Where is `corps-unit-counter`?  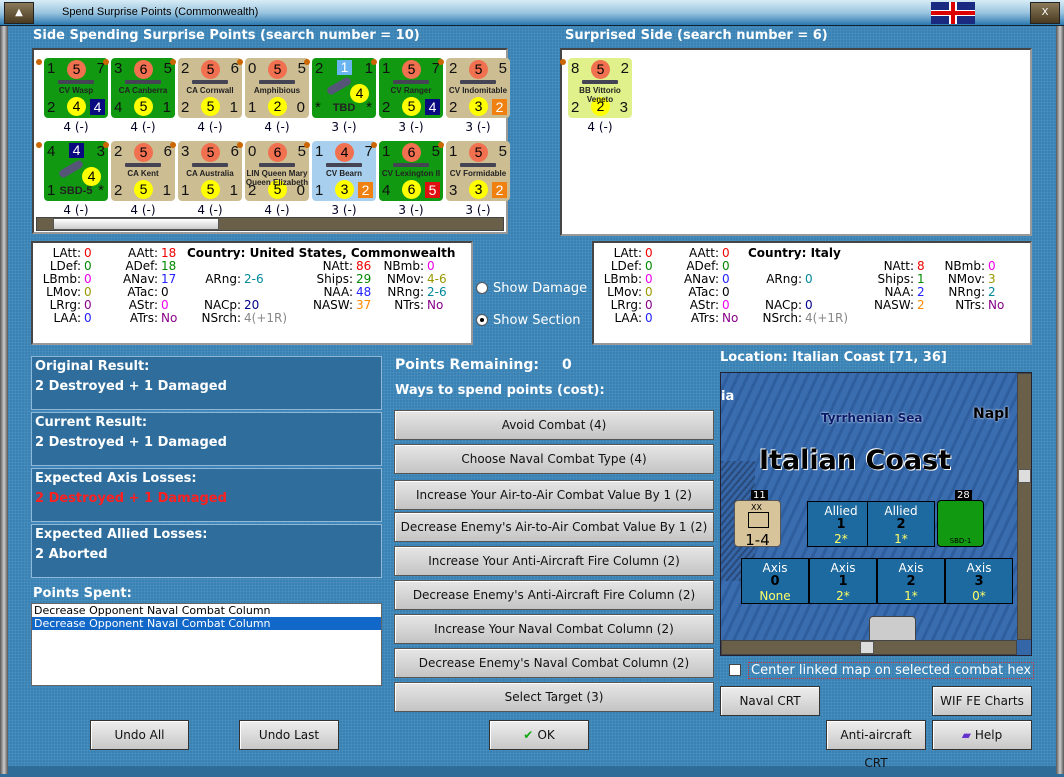
corps-unit-counter is located at coordinates (892, 628).